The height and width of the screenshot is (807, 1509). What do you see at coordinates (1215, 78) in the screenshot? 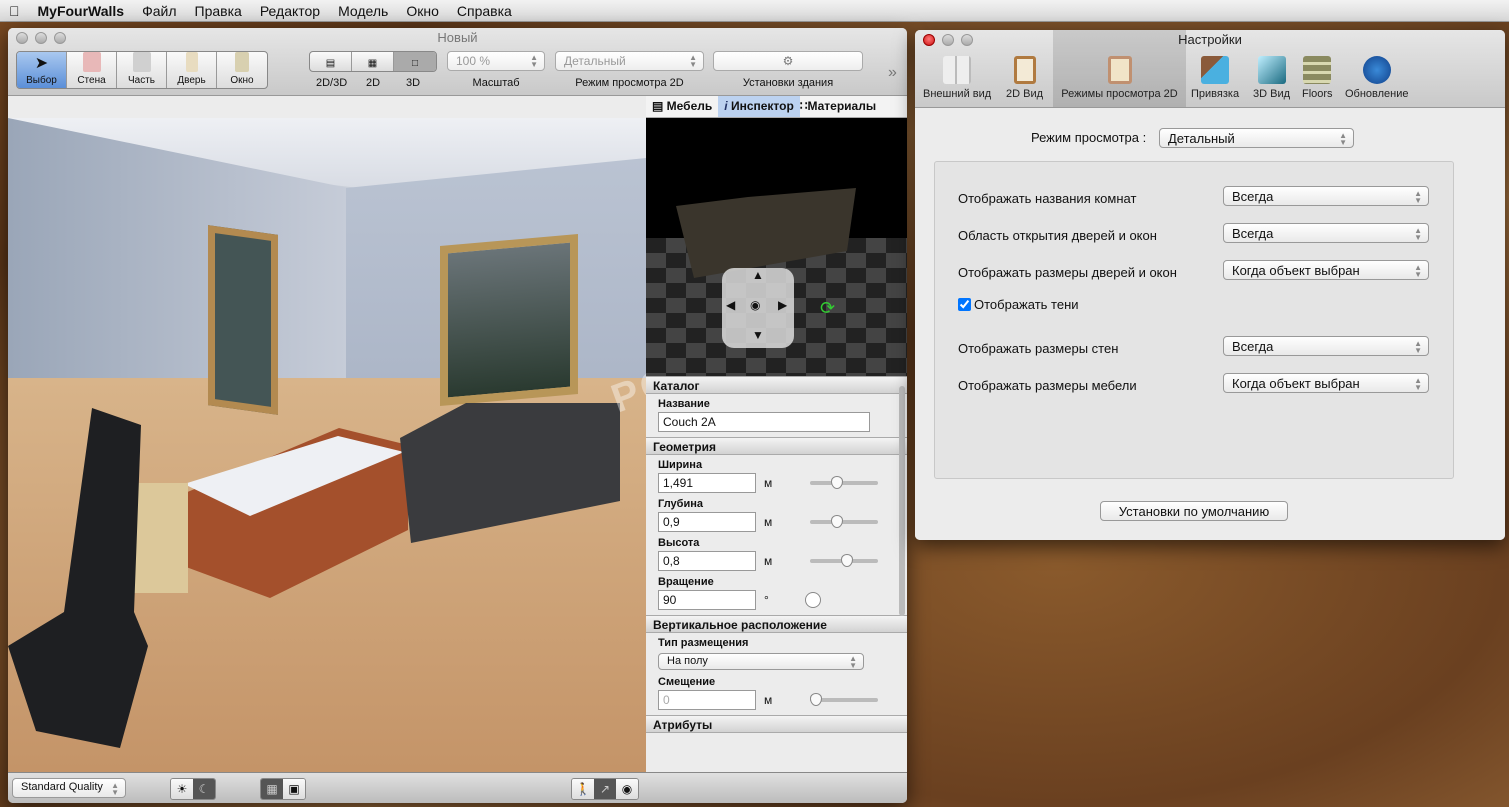
I see `pref-snap: Привязка` at bounding box center [1215, 78].